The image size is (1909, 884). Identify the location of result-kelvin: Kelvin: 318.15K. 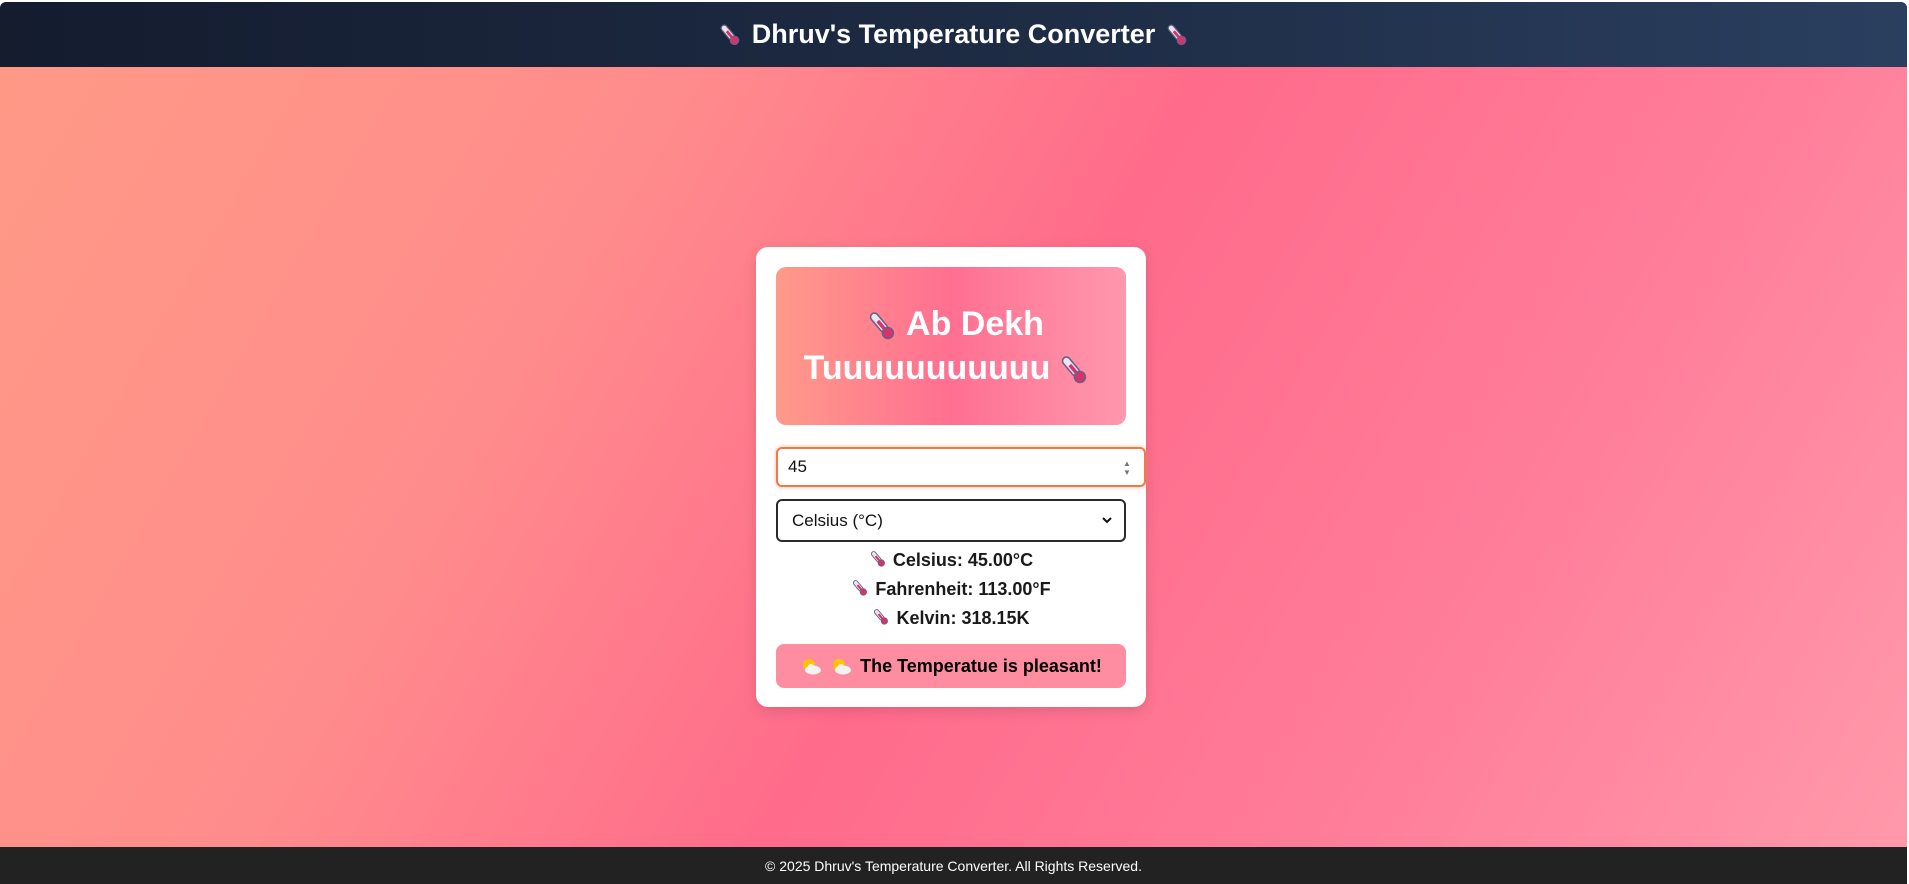
(951, 618).